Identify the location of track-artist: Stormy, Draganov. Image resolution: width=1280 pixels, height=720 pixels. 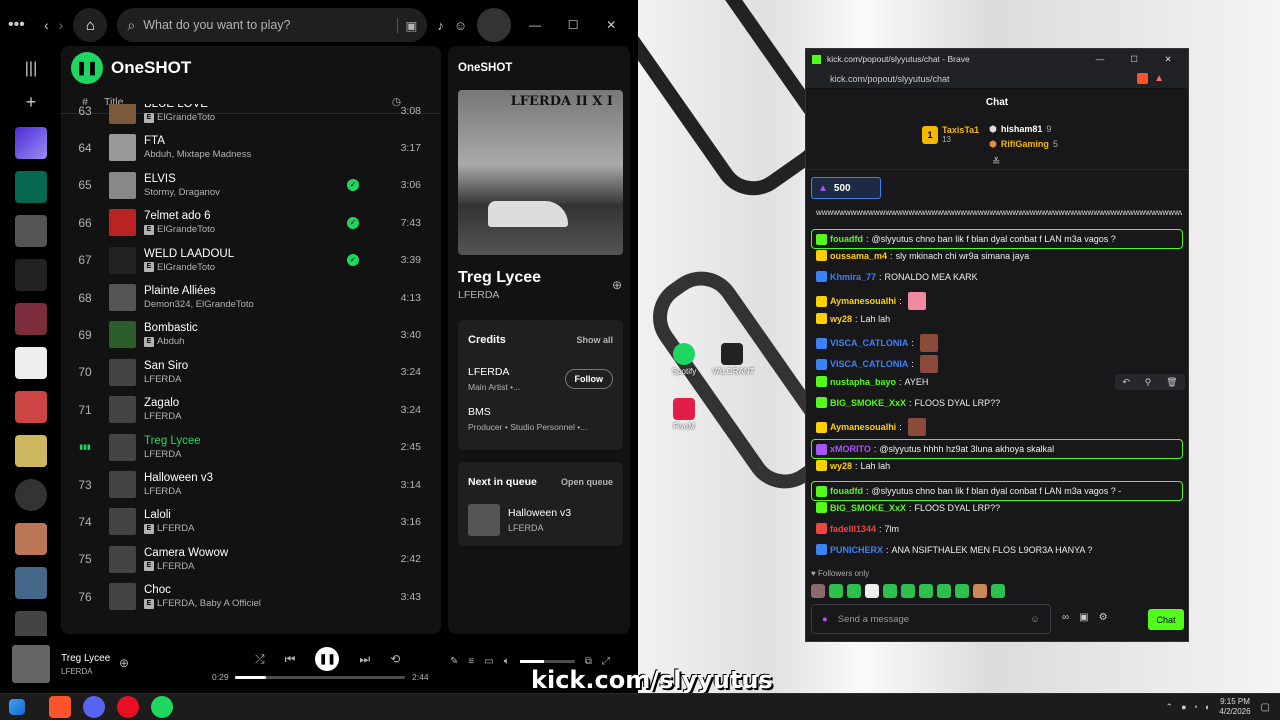
(182, 192).